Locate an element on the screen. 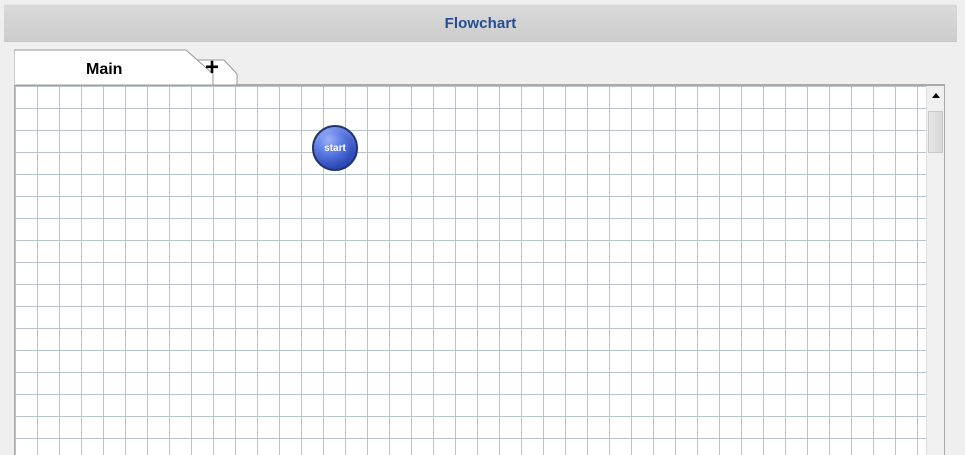  window-title: Flowchart is located at coordinates (480, 23).